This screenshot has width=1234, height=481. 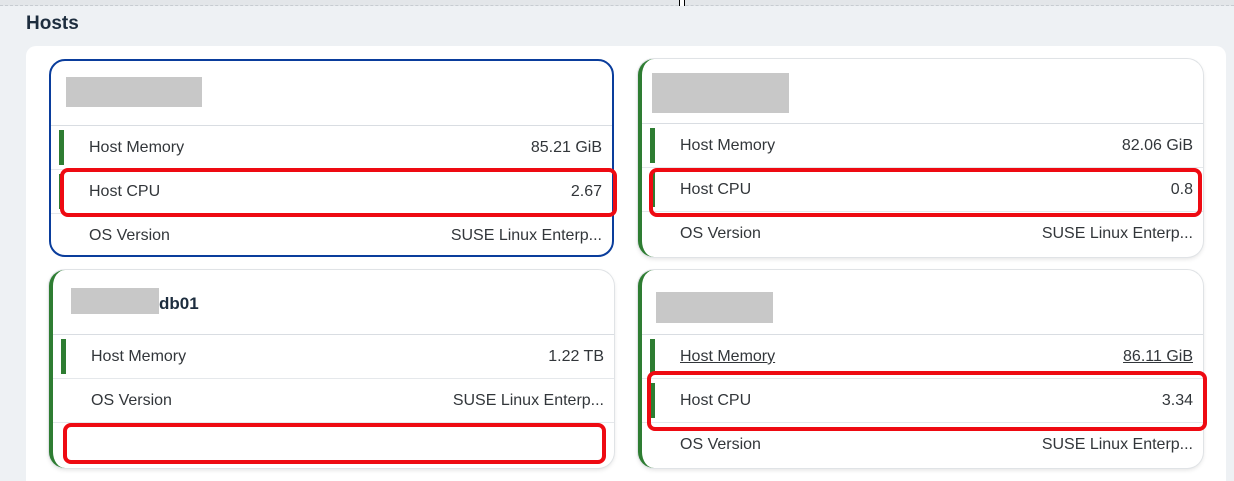 What do you see at coordinates (333, 445) in the screenshot?
I see `empty-row` at bounding box center [333, 445].